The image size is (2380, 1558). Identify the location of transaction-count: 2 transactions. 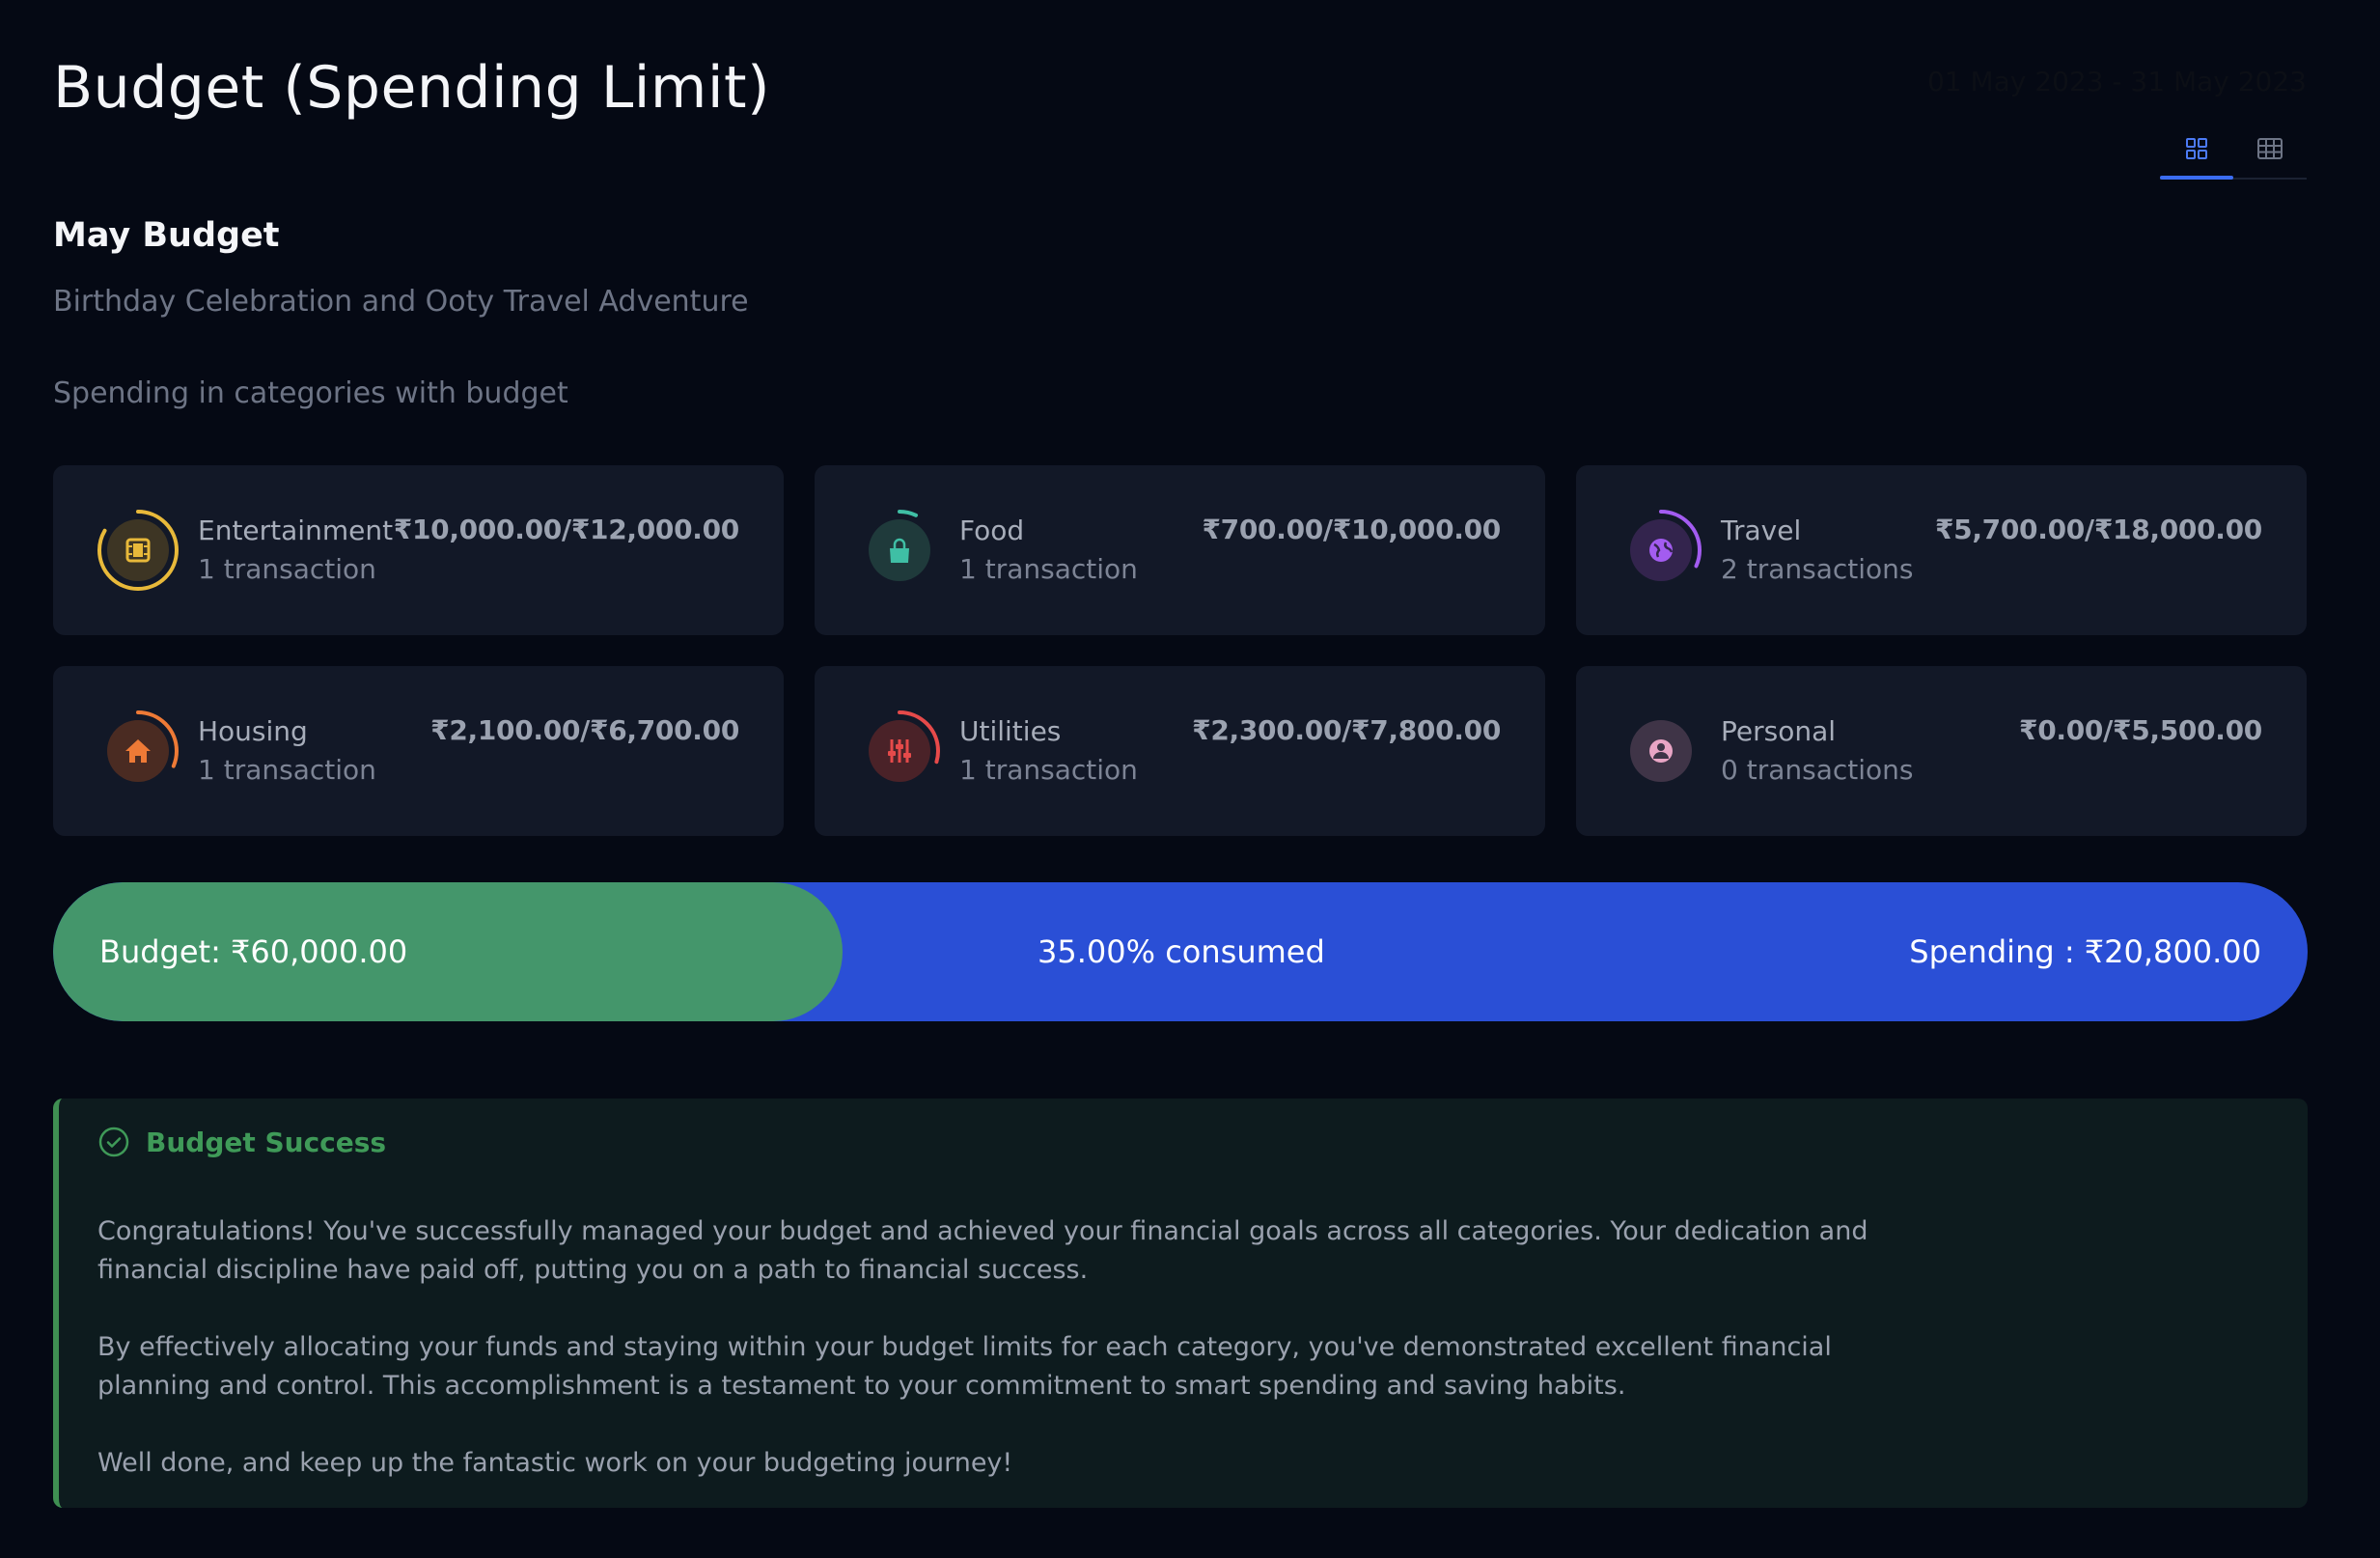
(1818, 569).